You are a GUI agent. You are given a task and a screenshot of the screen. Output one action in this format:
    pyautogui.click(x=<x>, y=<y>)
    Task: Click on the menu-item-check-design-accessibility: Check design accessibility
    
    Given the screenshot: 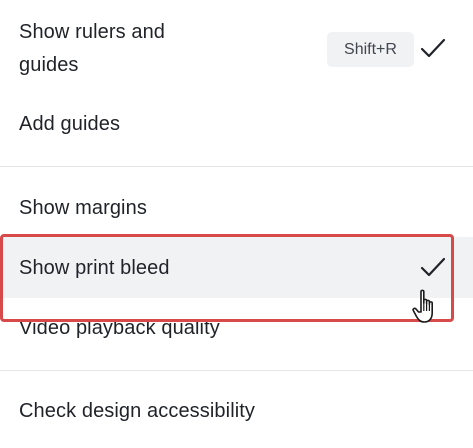 What is the action you would take?
    pyautogui.click(x=236, y=412)
    